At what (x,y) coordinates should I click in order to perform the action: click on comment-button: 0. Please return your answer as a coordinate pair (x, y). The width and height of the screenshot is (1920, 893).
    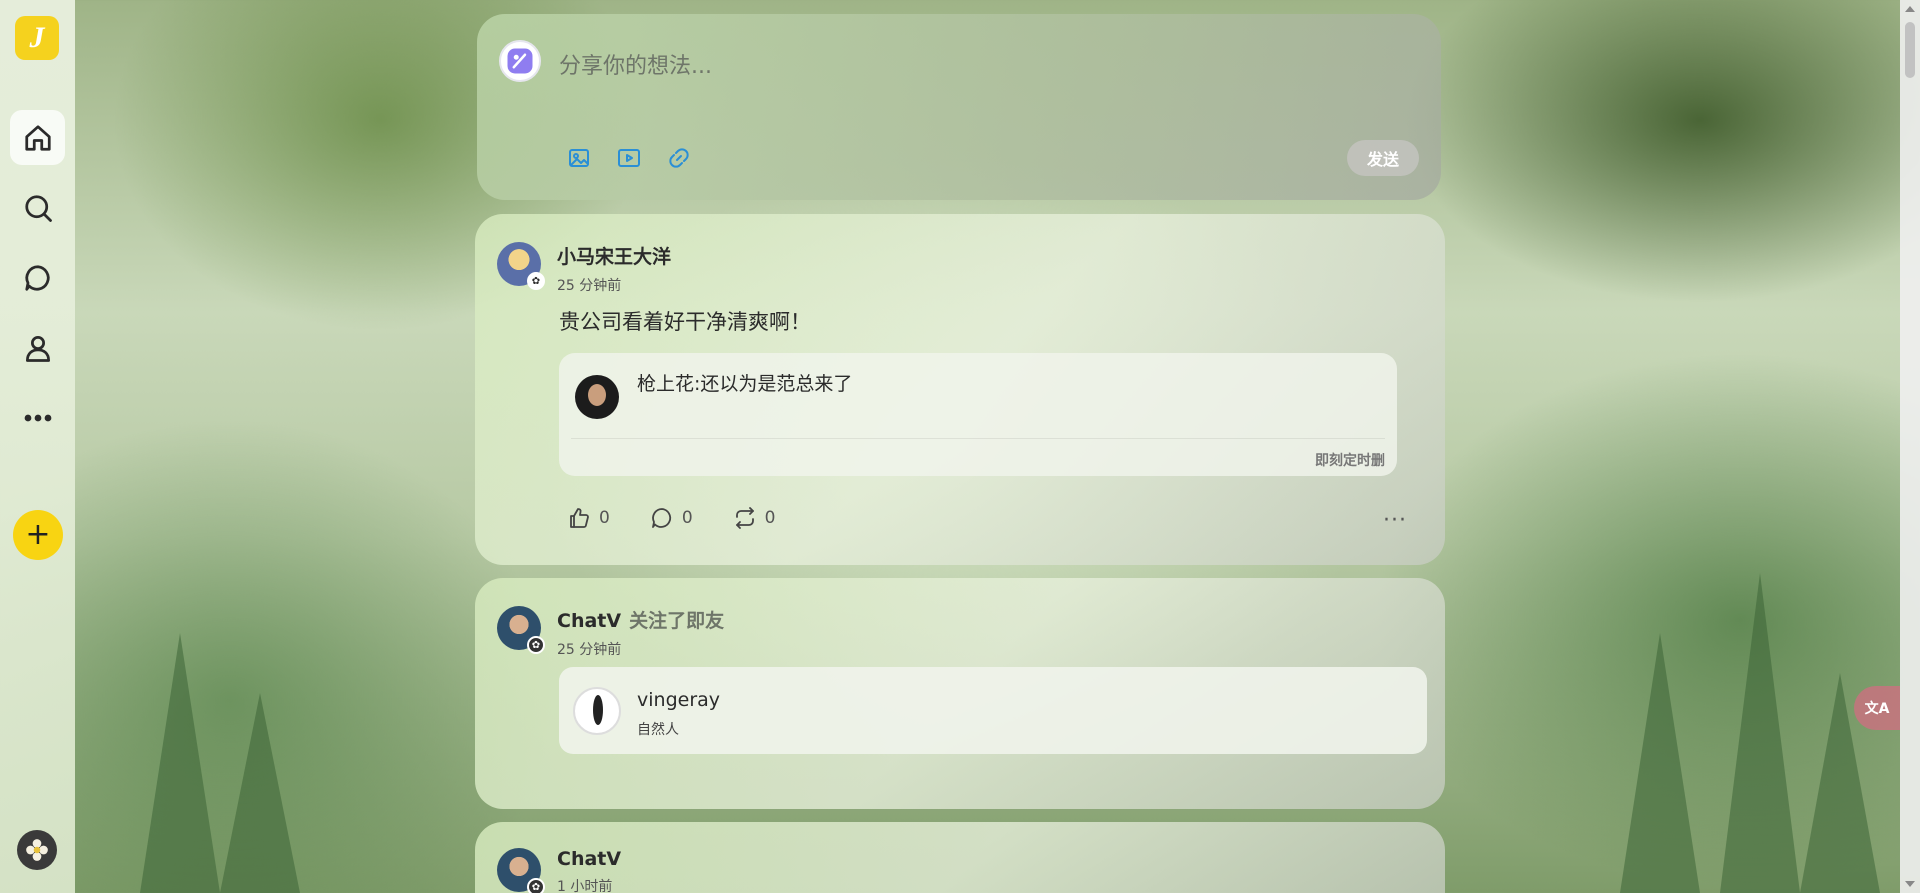
    Looking at the image, I should click on (671, 518).